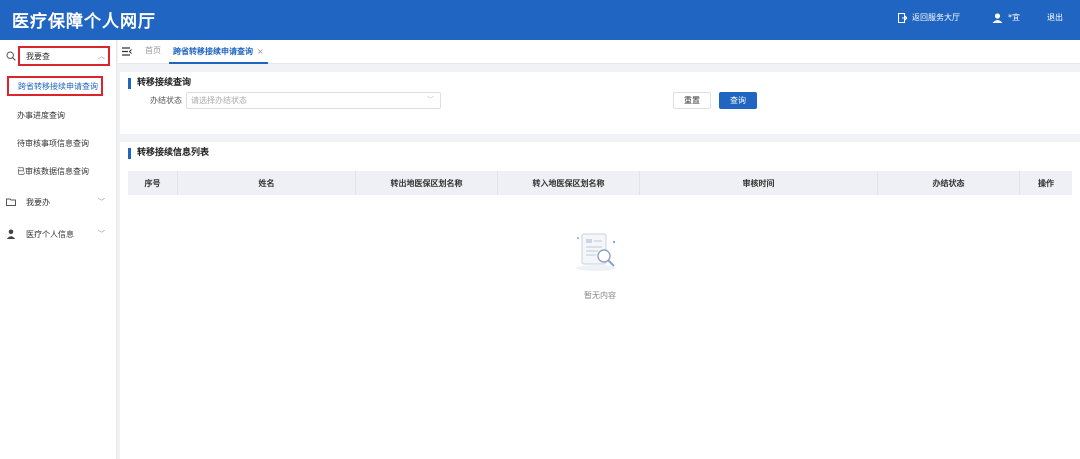 The height and width of the screenshot is (459, 1080). Describe the element at coordinates (11, 234) in the screenshot. I see `person-icon` at that location.